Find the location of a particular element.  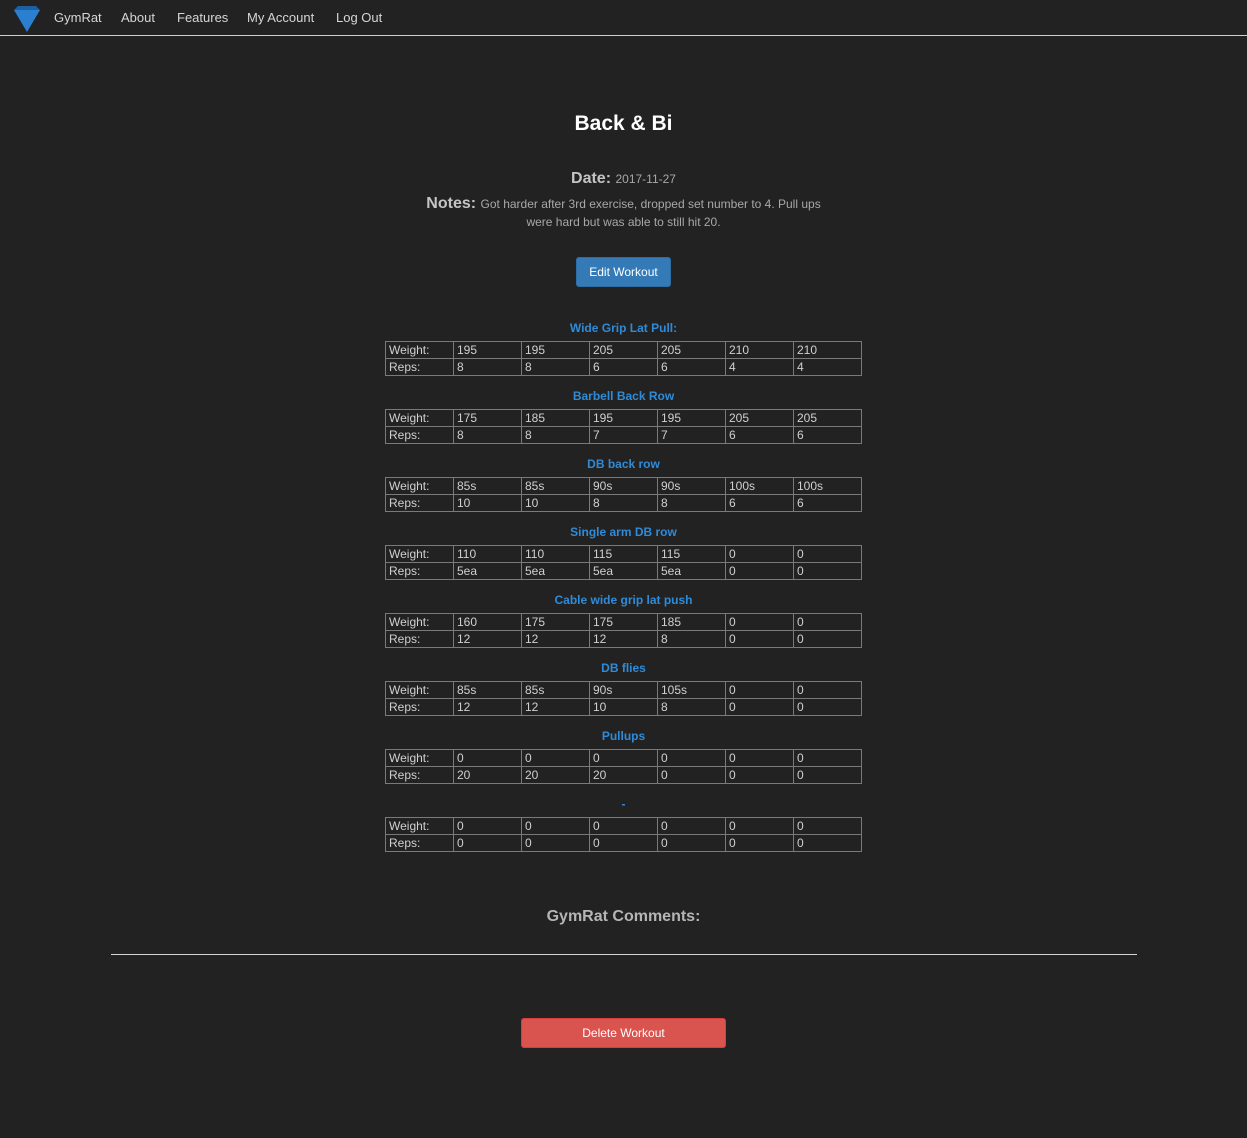

nav-about: About is located at coordinates (138, 17).